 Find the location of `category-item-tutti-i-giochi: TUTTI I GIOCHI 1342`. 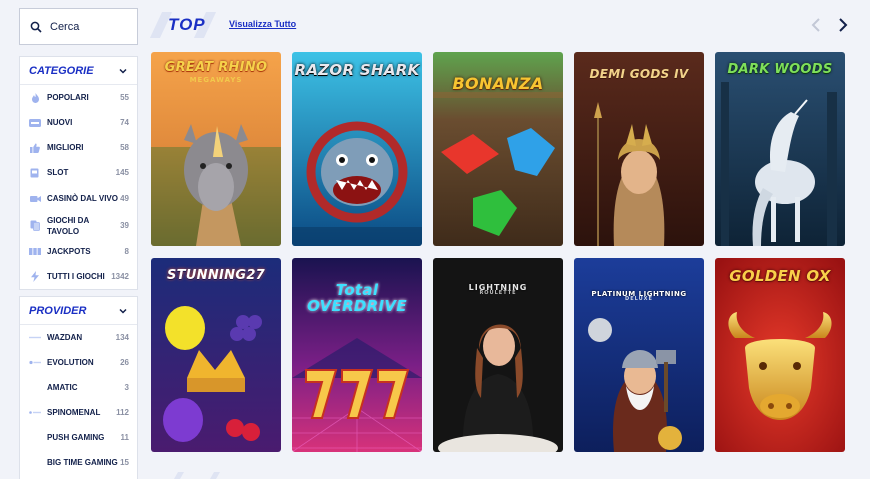

category-item-tutti-i-giochi: TUTTI I GIOCHI 1342 is located at coordinates (78, 276).